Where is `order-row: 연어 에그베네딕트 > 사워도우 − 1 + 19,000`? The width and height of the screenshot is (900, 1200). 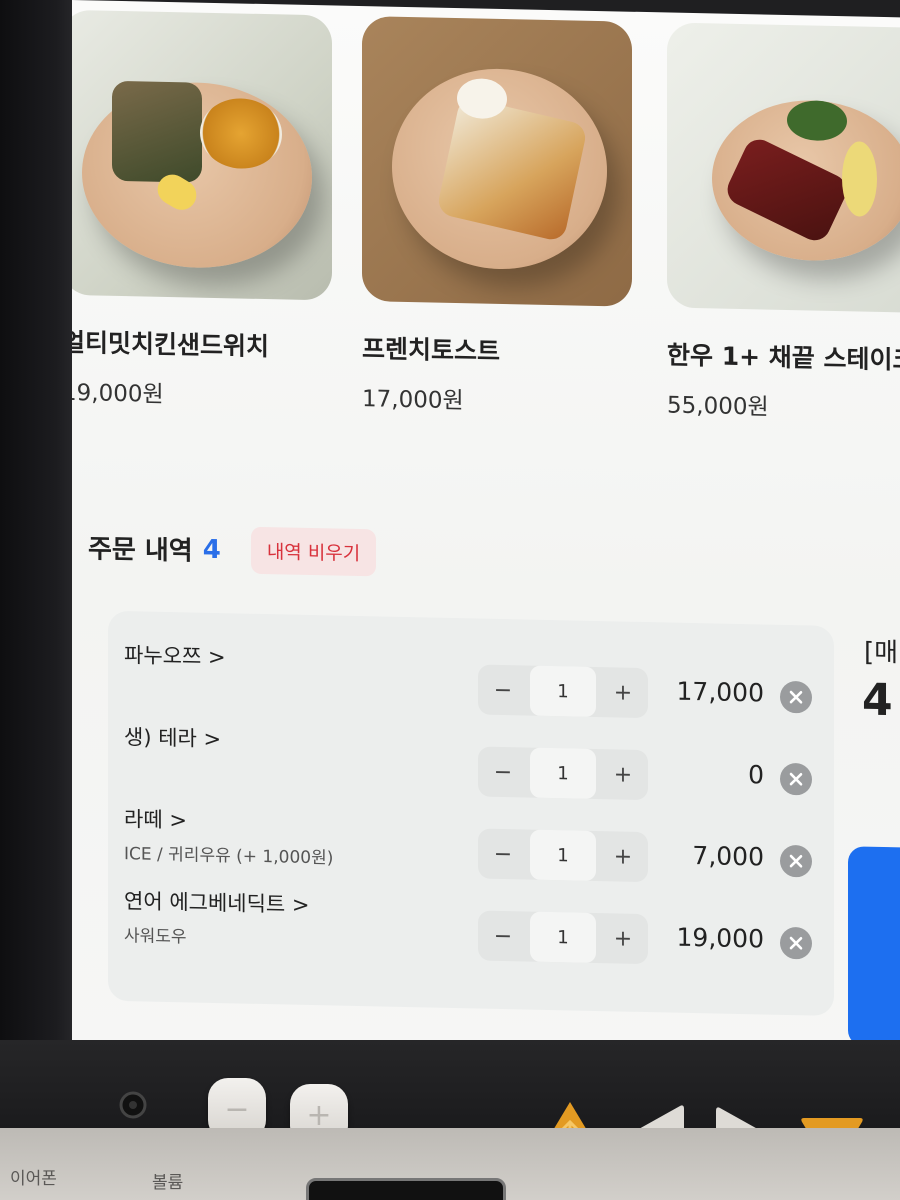
order-row: 연어 에그베네딕트 > 사워도우 − 1 + 19,000 is located at coordinates (471, 932).